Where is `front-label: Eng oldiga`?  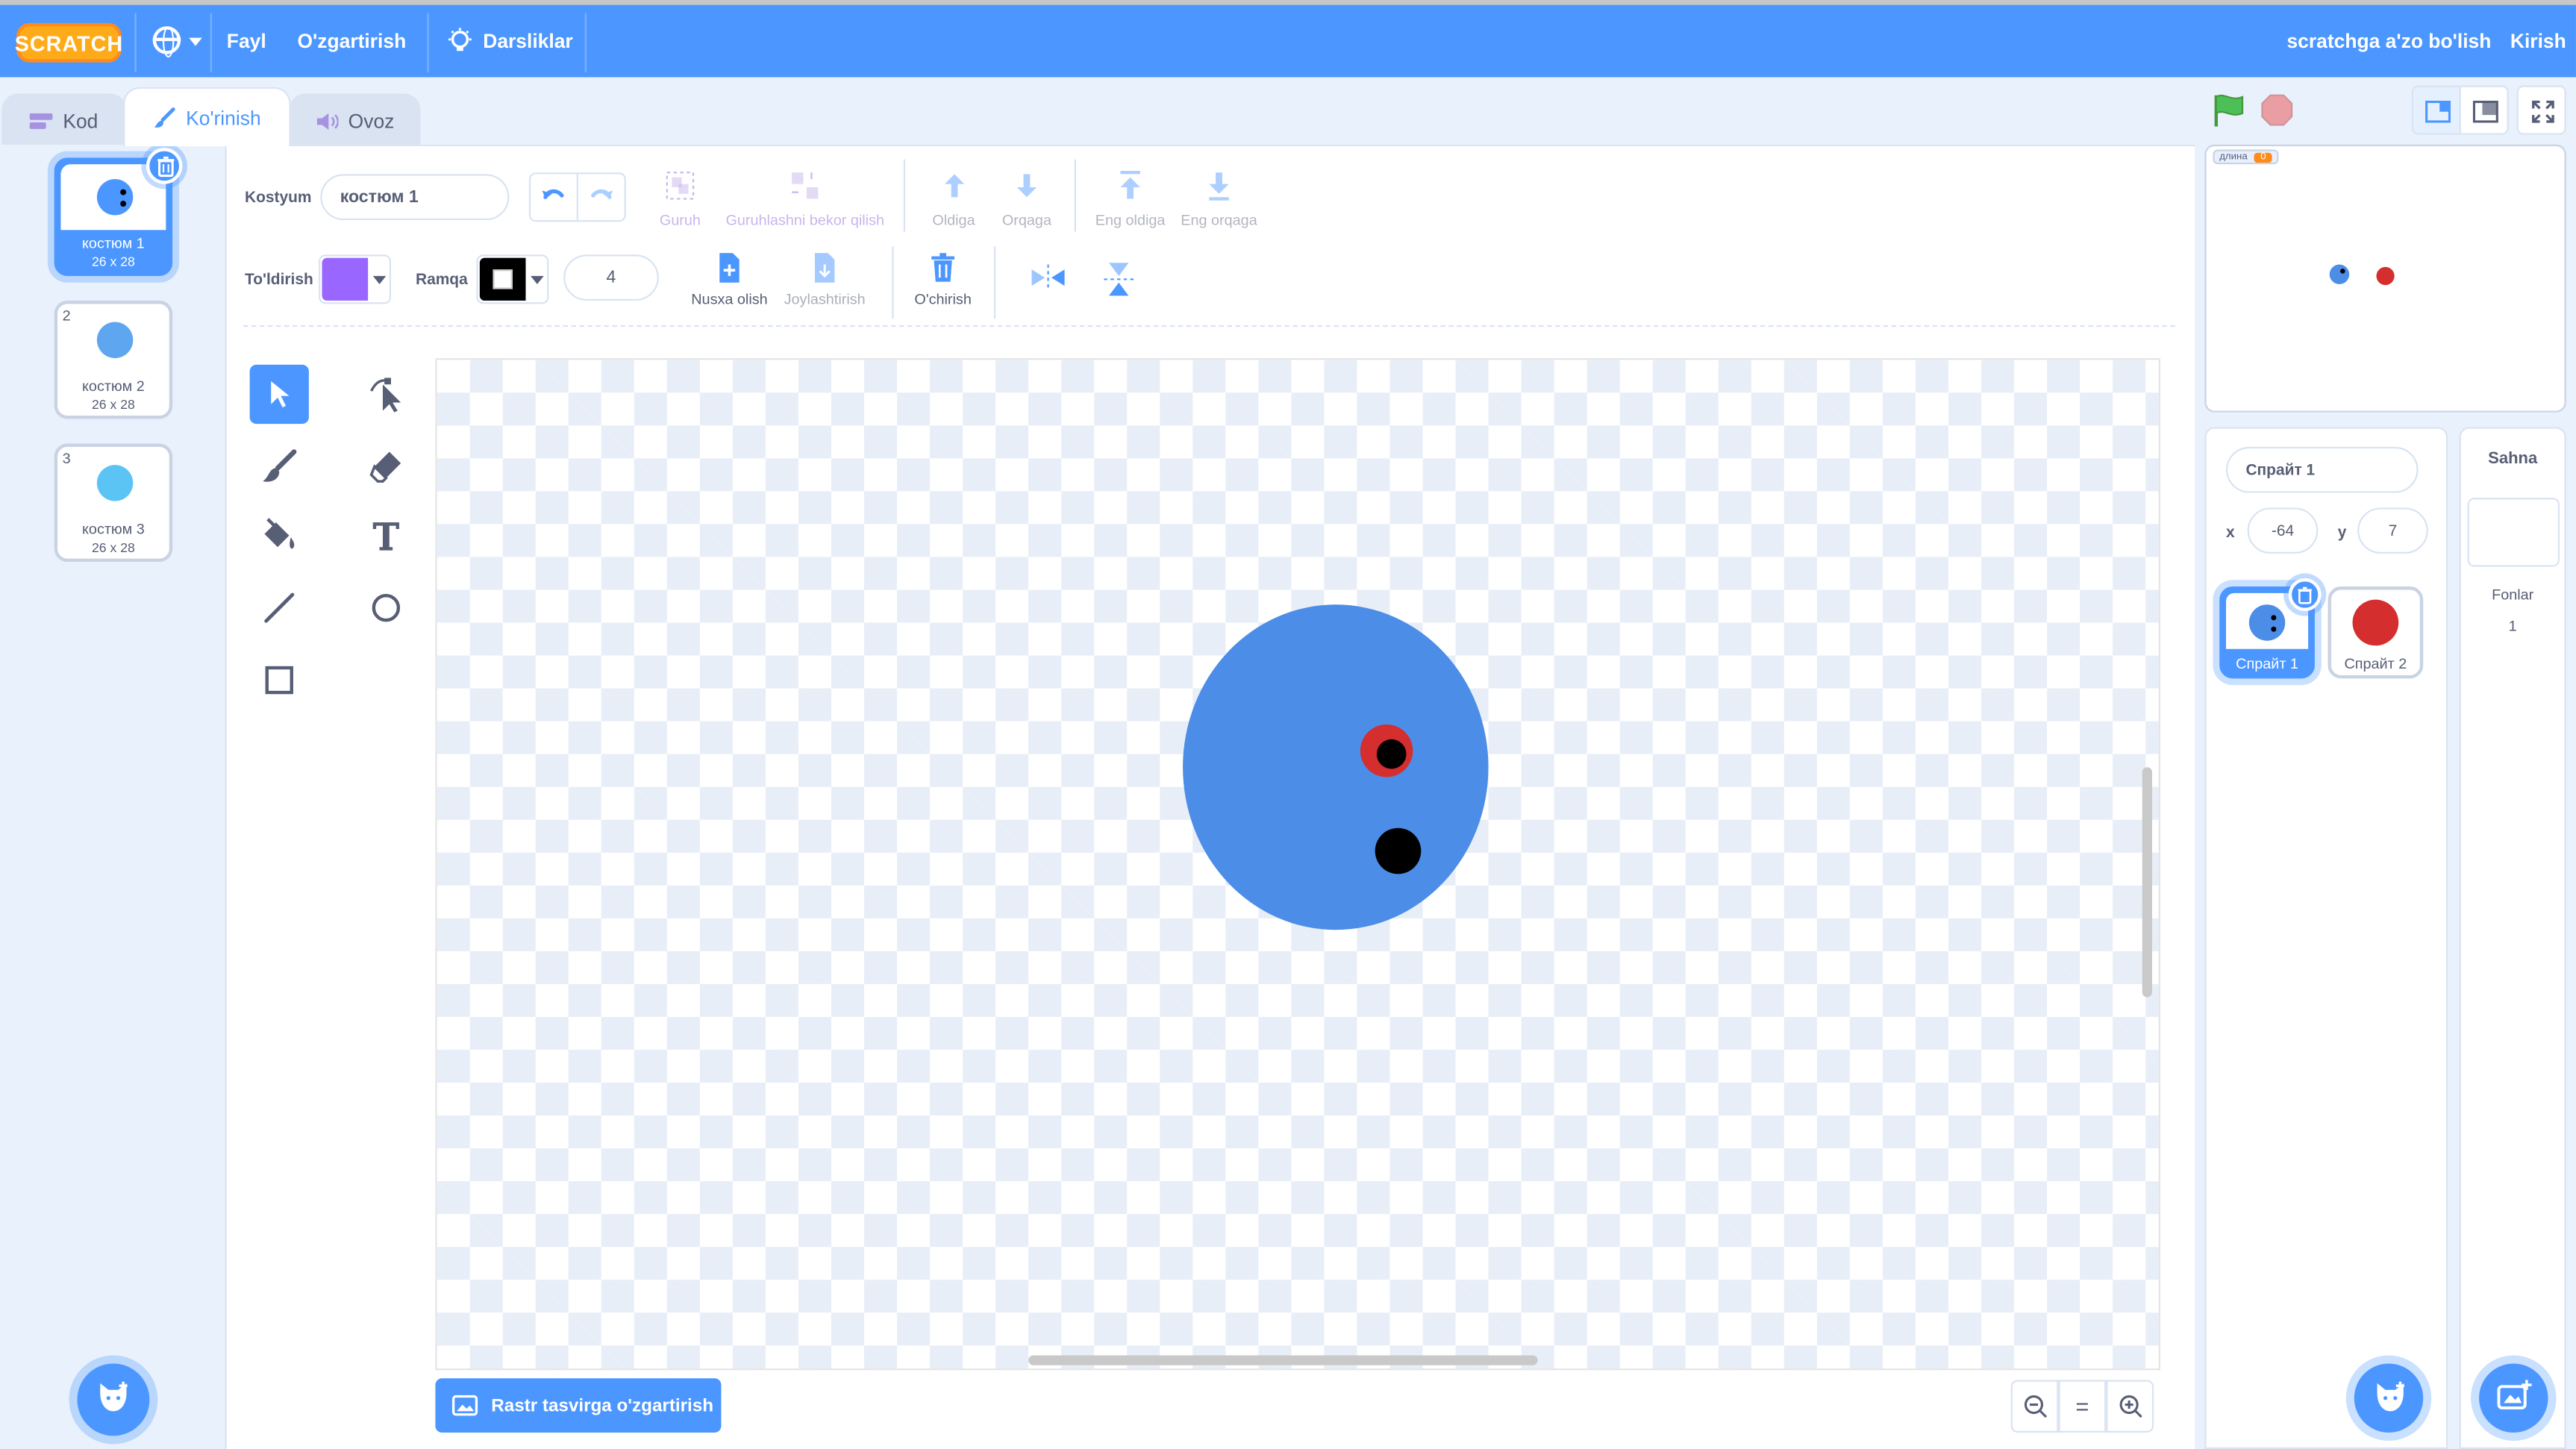 front-label: Eng oldiga is located at coordinates (1130, 220).